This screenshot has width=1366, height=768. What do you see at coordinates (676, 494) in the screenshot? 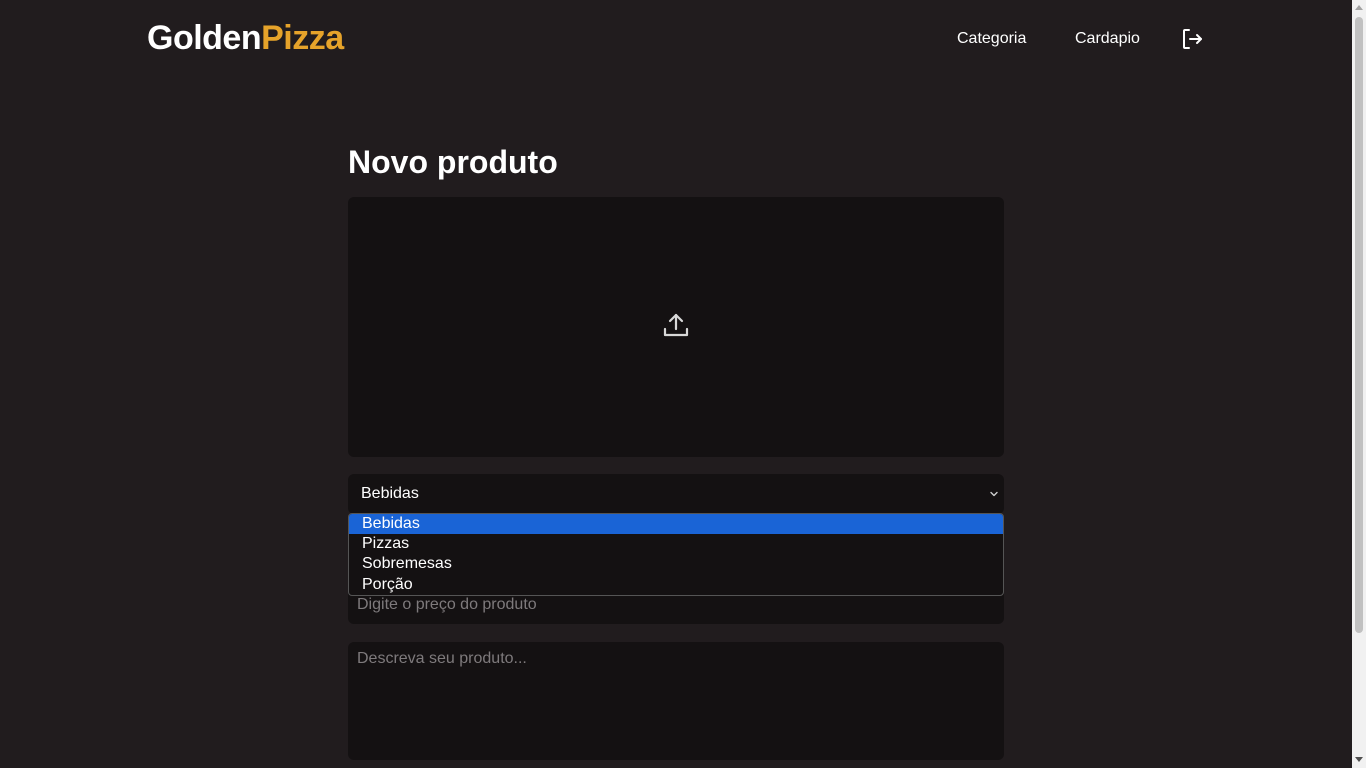
I see `category-select: Bebidas` at bounding box center [676, 494].